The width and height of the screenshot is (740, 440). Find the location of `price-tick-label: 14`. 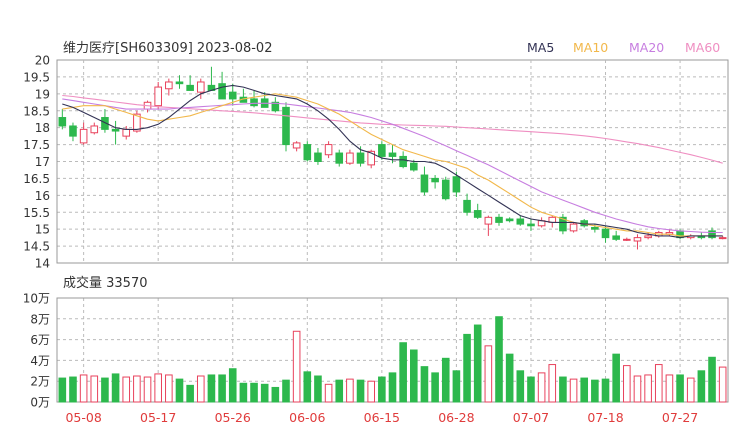

price-tick-label: 14 is located at coordinates (42, 264).